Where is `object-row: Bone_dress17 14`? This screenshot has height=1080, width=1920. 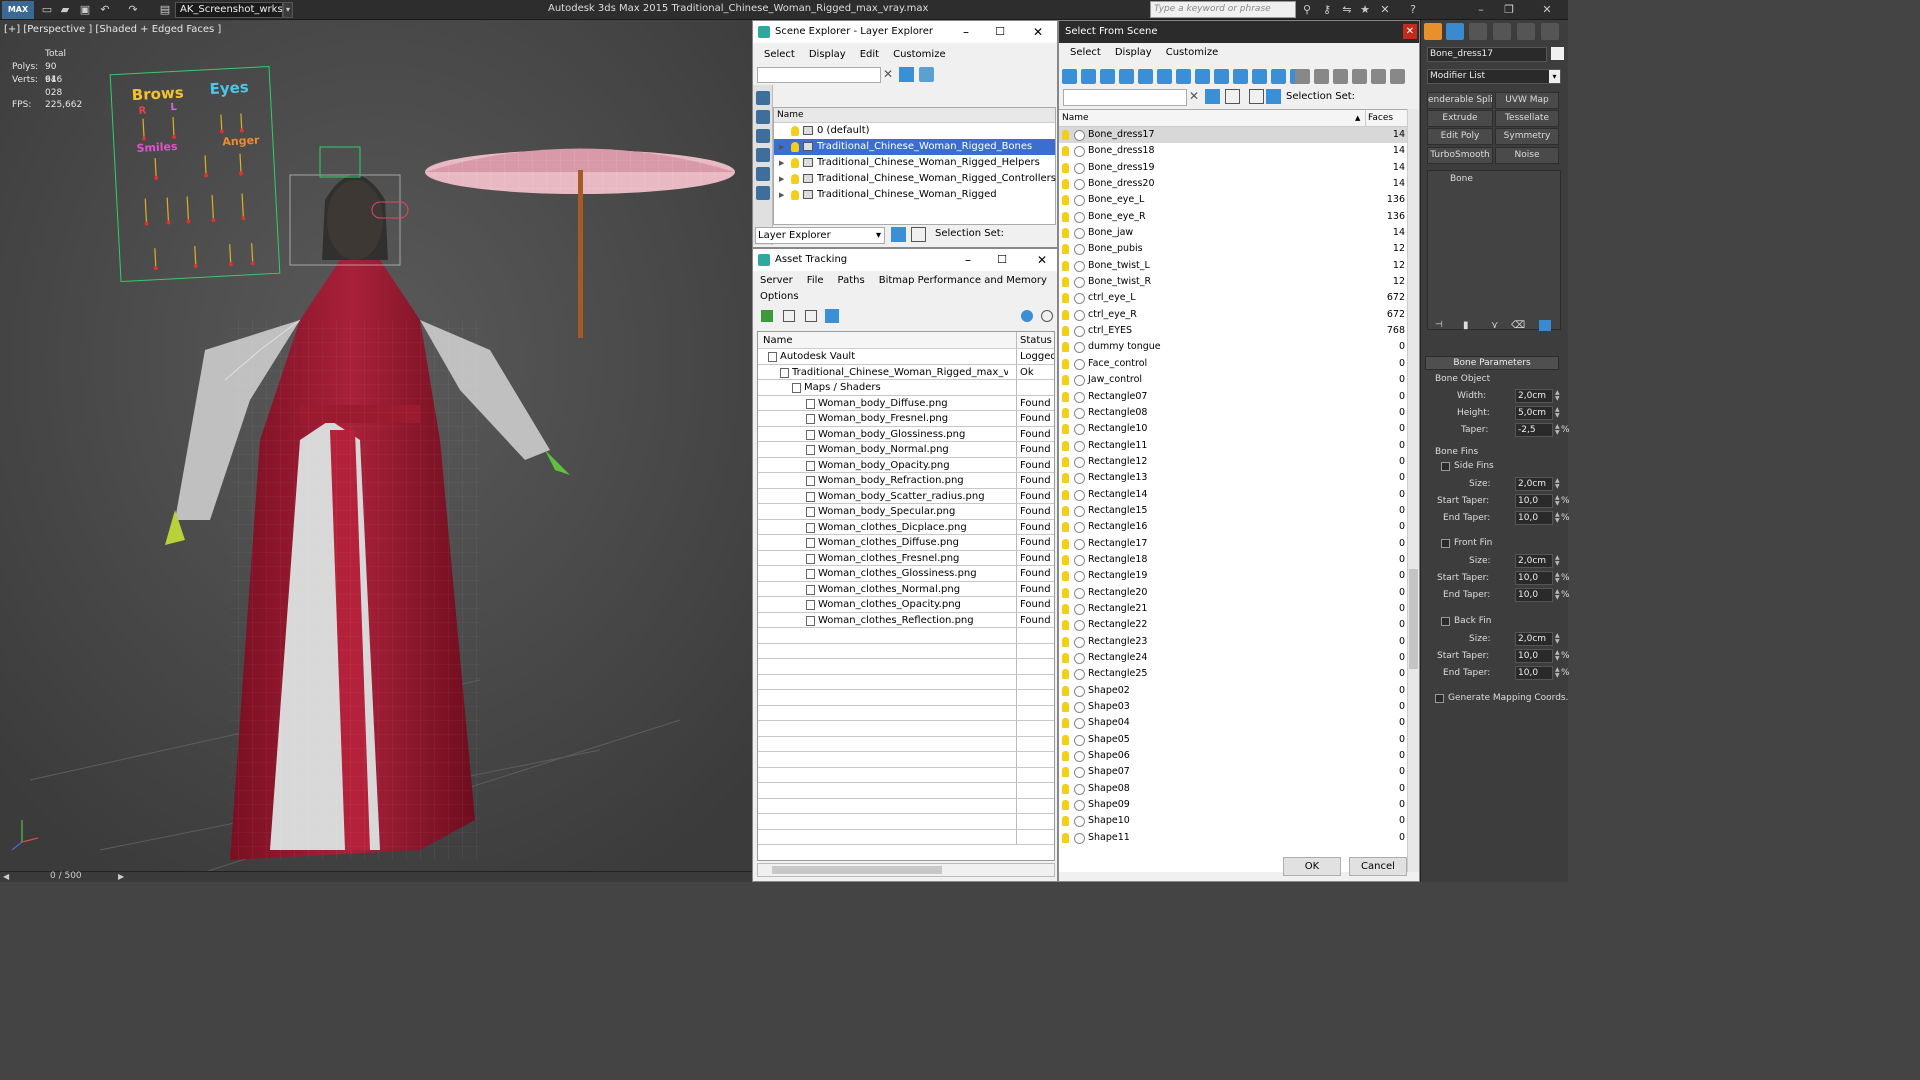 object-row: Bone_dress17 14 is located at coordinates (1234, 135).